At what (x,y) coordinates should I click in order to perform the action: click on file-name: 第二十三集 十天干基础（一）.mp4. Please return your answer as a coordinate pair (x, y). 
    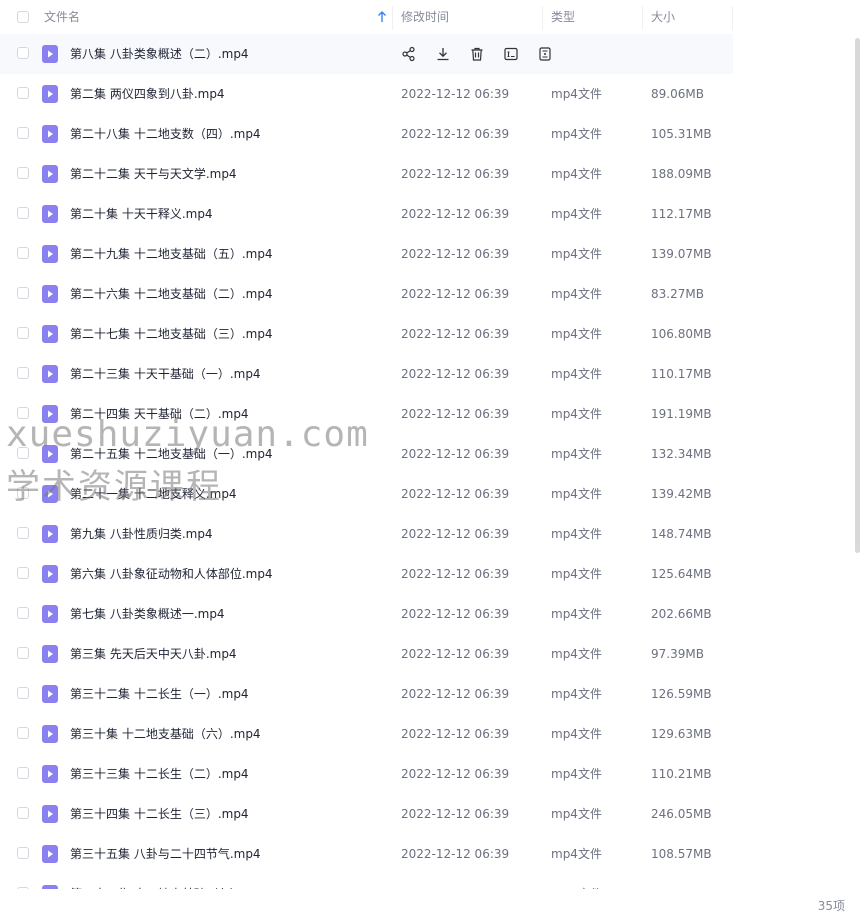
    Looking at the image, I should click on (165, 374).